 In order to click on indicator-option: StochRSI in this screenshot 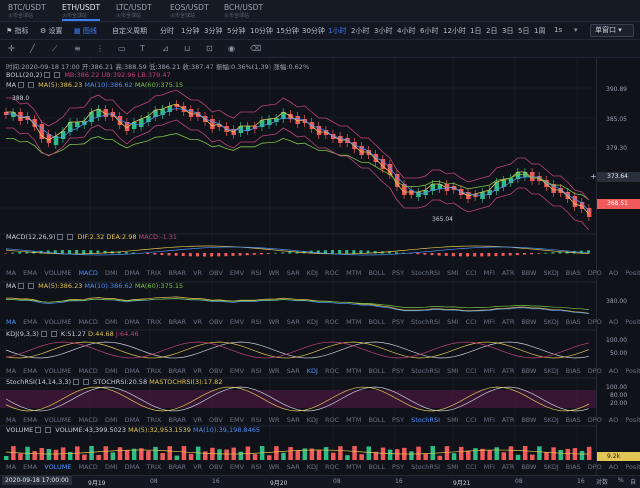, I will do `click(425, 371)`.